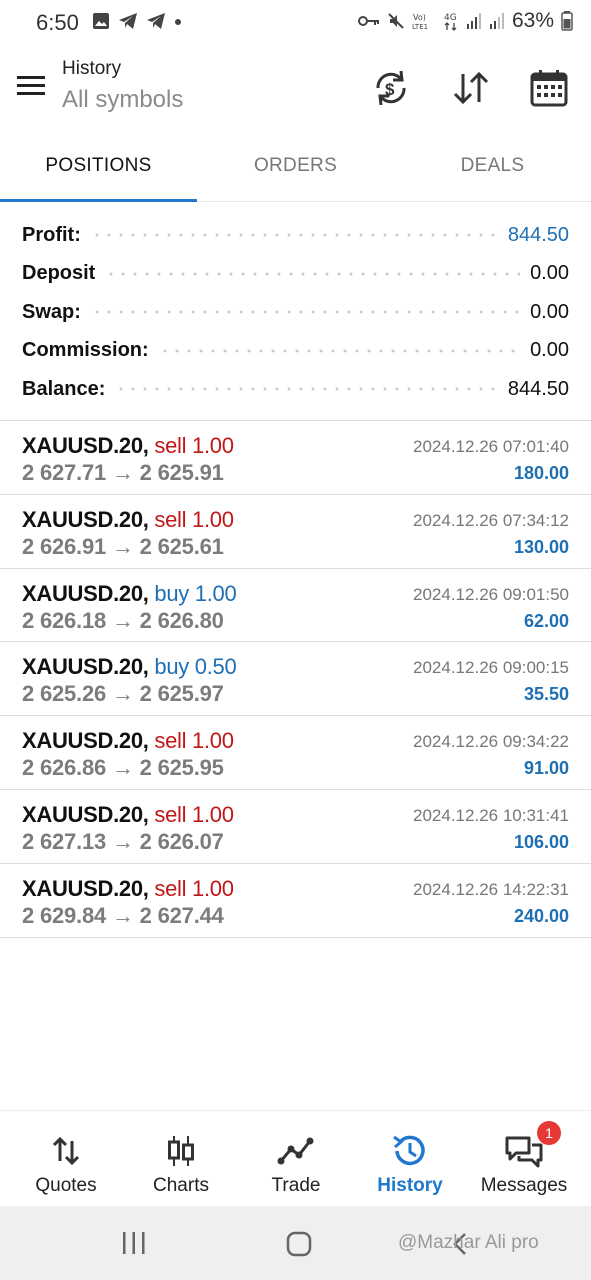 The height and width of the screenshot is (1280, 591). Describe the element at coordinates (465, 21) in the screenshot. I see `system-status-icons: Vo) LTE1 4G 63%` at that location.